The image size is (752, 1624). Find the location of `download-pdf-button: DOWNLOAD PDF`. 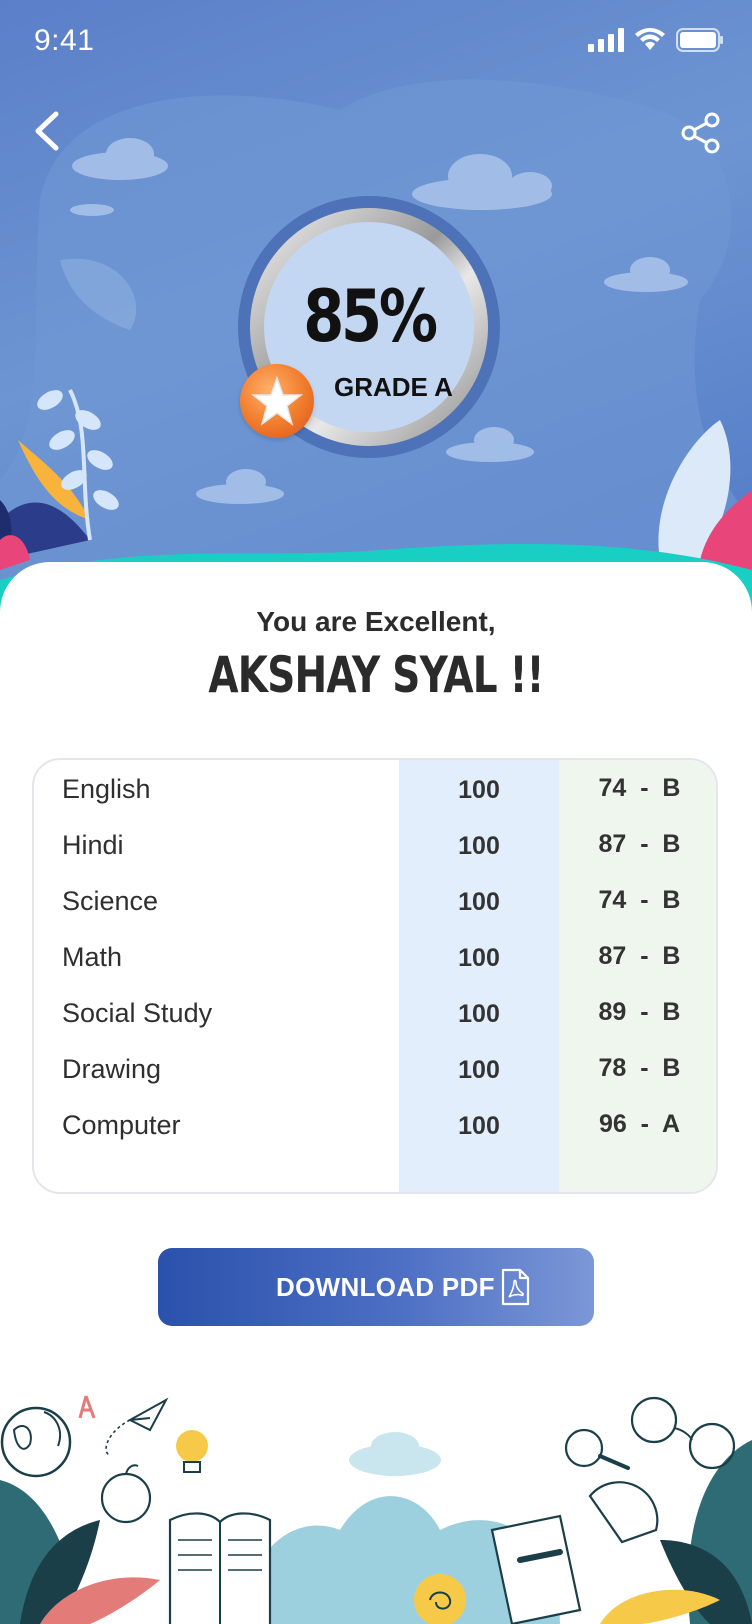

download-pdf-button: DOWNLOAD PDF is located at coordinates (376, 1287).